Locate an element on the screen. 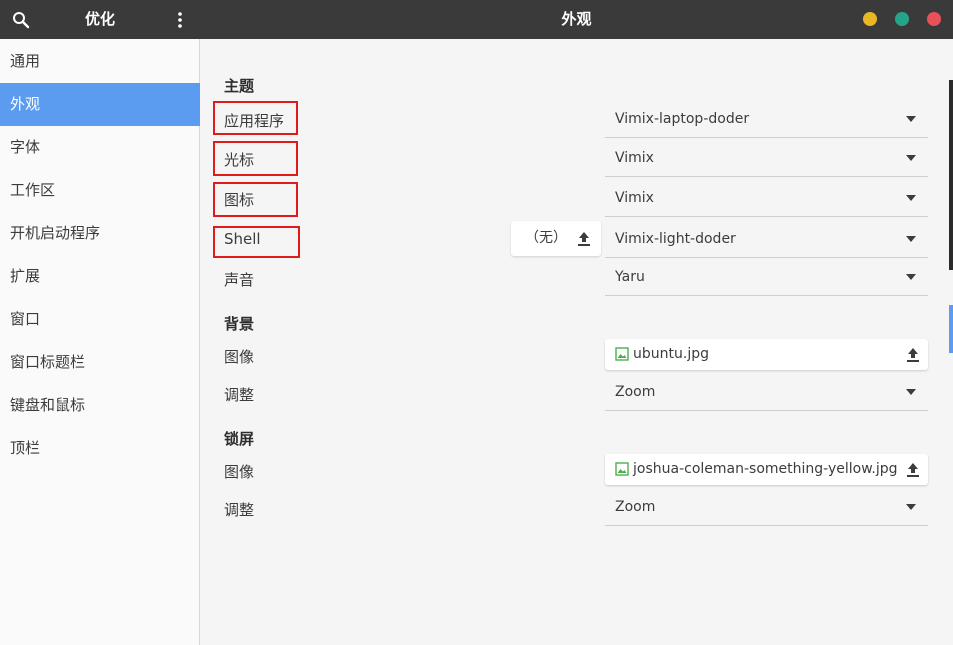 The image size is (953, 645). applications-label: 应用程序 is located at coordinates (254, 121).